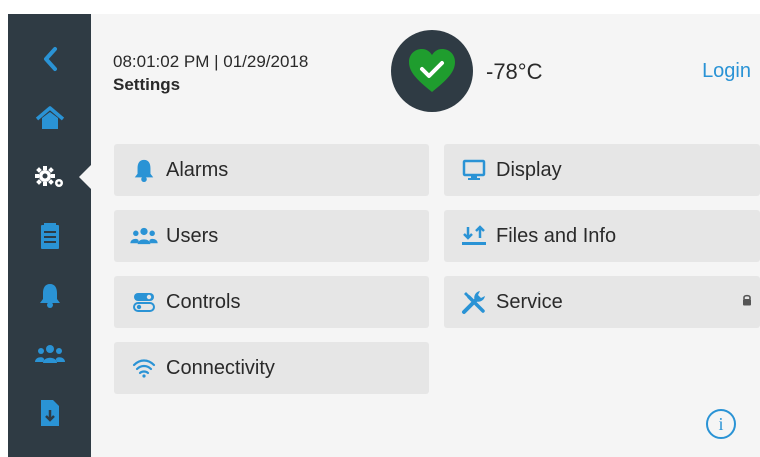 This screenshot has width=760, height=457. I want to click on temperature-readout: -78°C, so click(514, 71).